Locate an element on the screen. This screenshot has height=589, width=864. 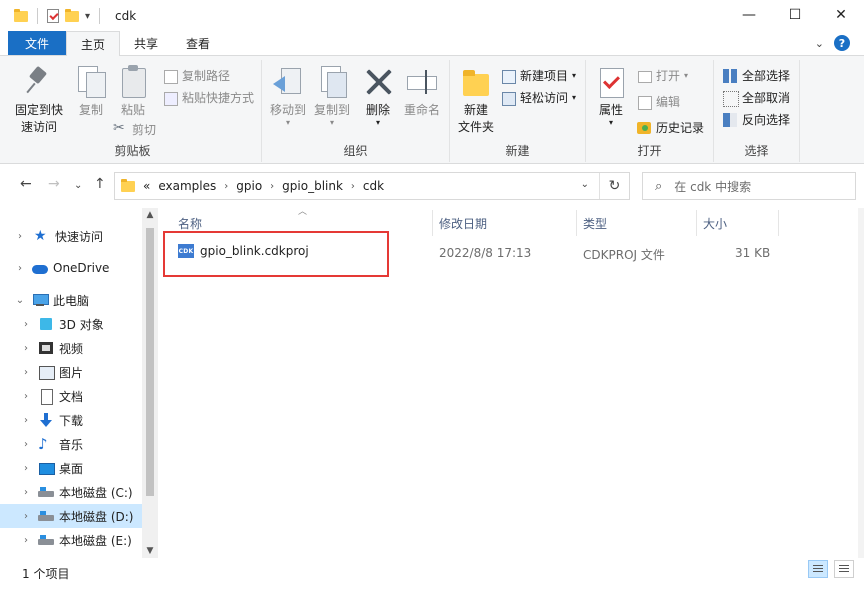
new-folder-quick-icon is located at coordinates (72, 15).